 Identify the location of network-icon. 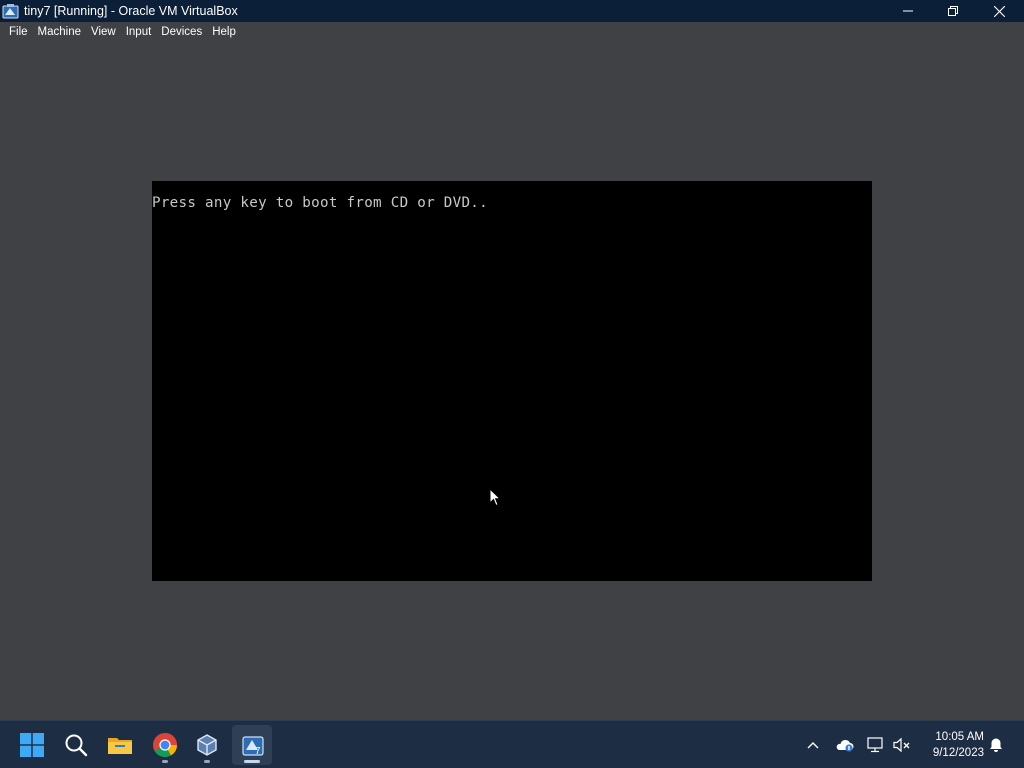
(875, 745).